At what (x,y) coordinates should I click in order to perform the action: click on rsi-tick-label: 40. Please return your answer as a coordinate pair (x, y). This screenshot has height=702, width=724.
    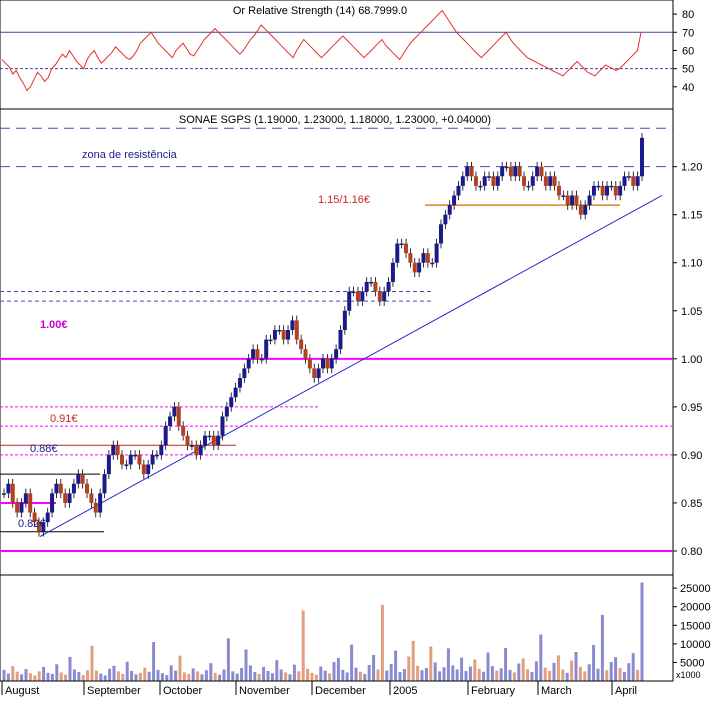
    Looking at the image, I should click on (688, 88).